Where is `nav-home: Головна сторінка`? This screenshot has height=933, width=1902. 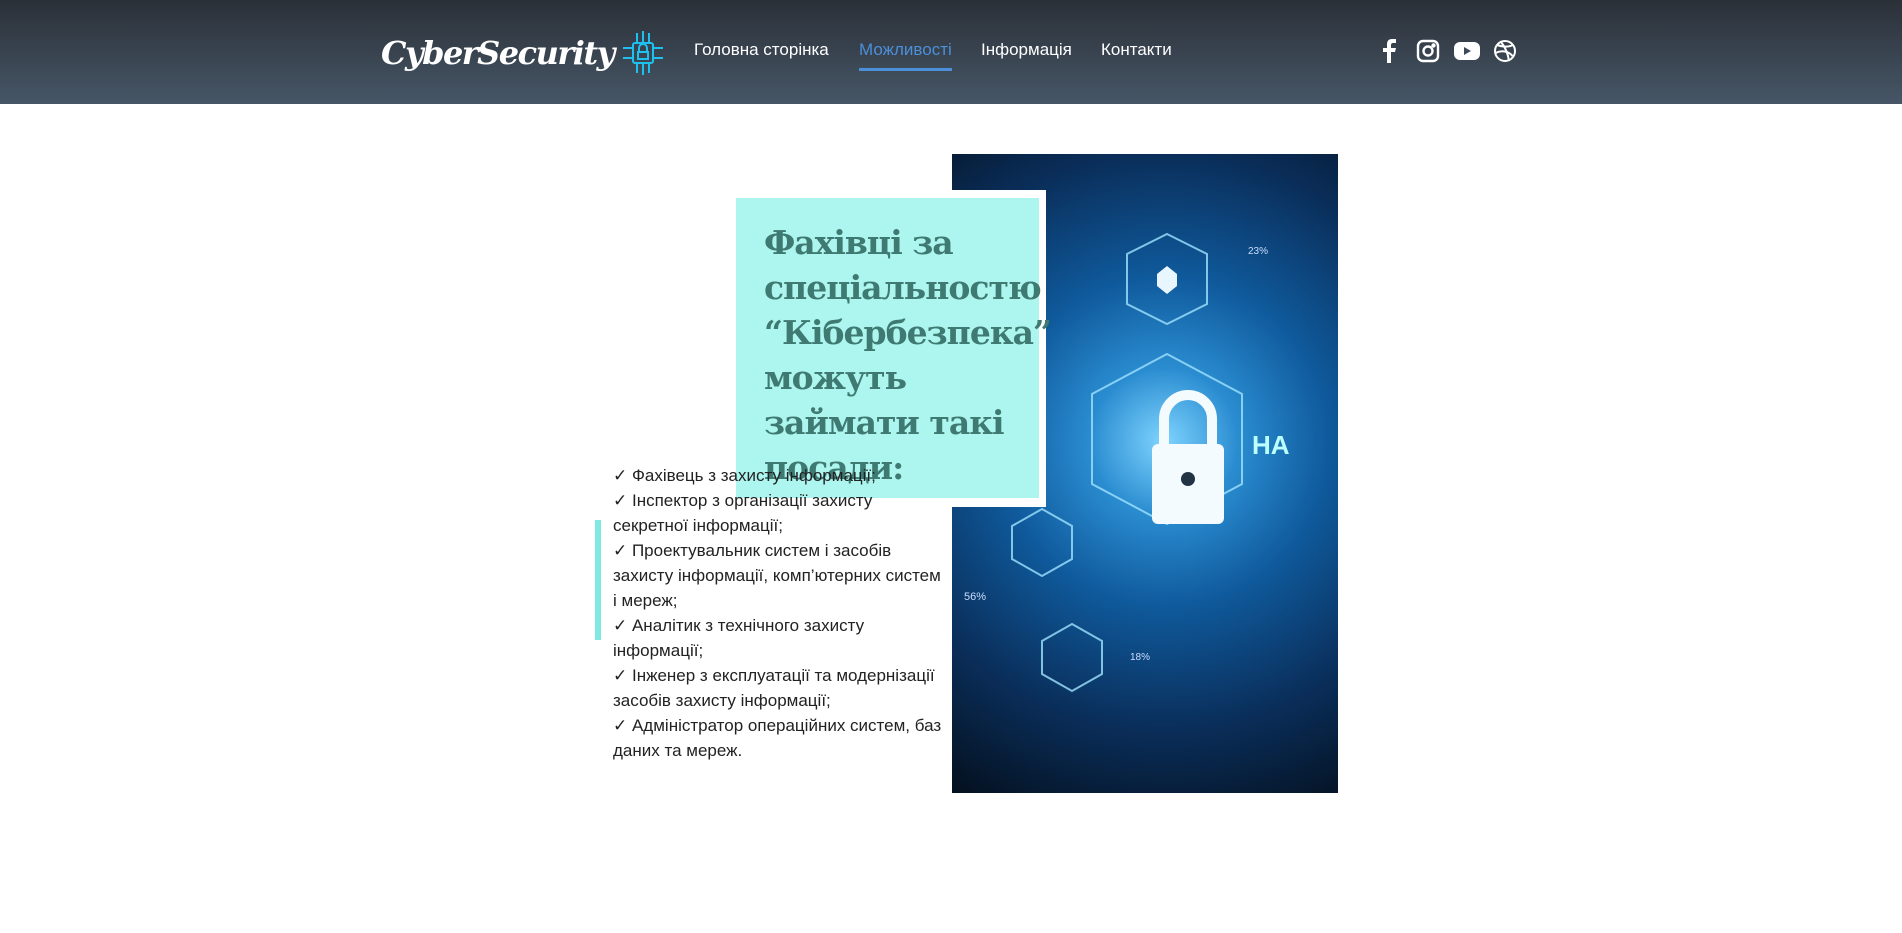 nav-home: Головна сторінка is located at coordinates (761, 50).